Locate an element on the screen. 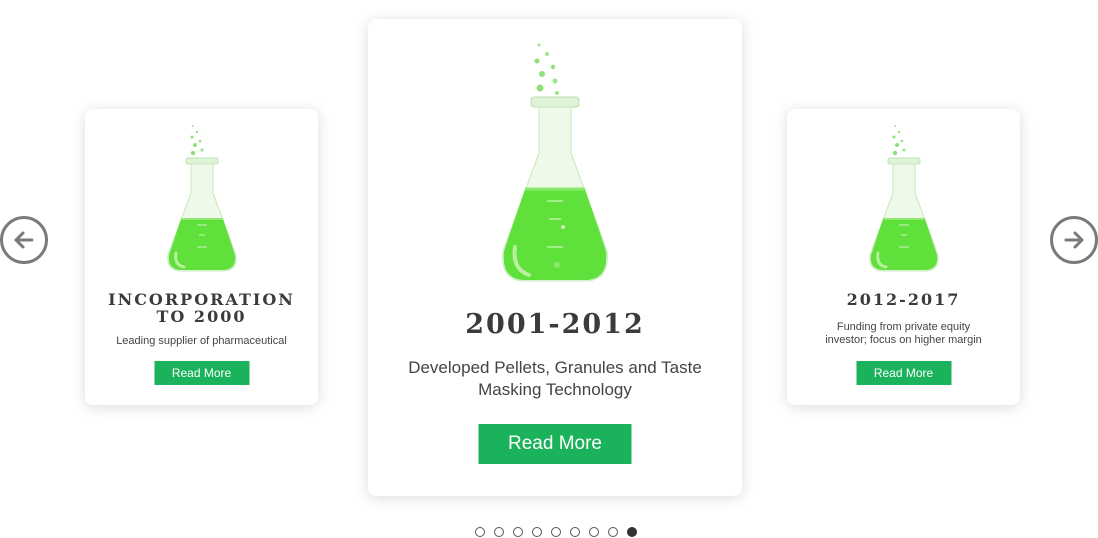 The image size is (1098, 538). slide-title: INCORPORATION TO 2000 is located at coordinates (201, 308).